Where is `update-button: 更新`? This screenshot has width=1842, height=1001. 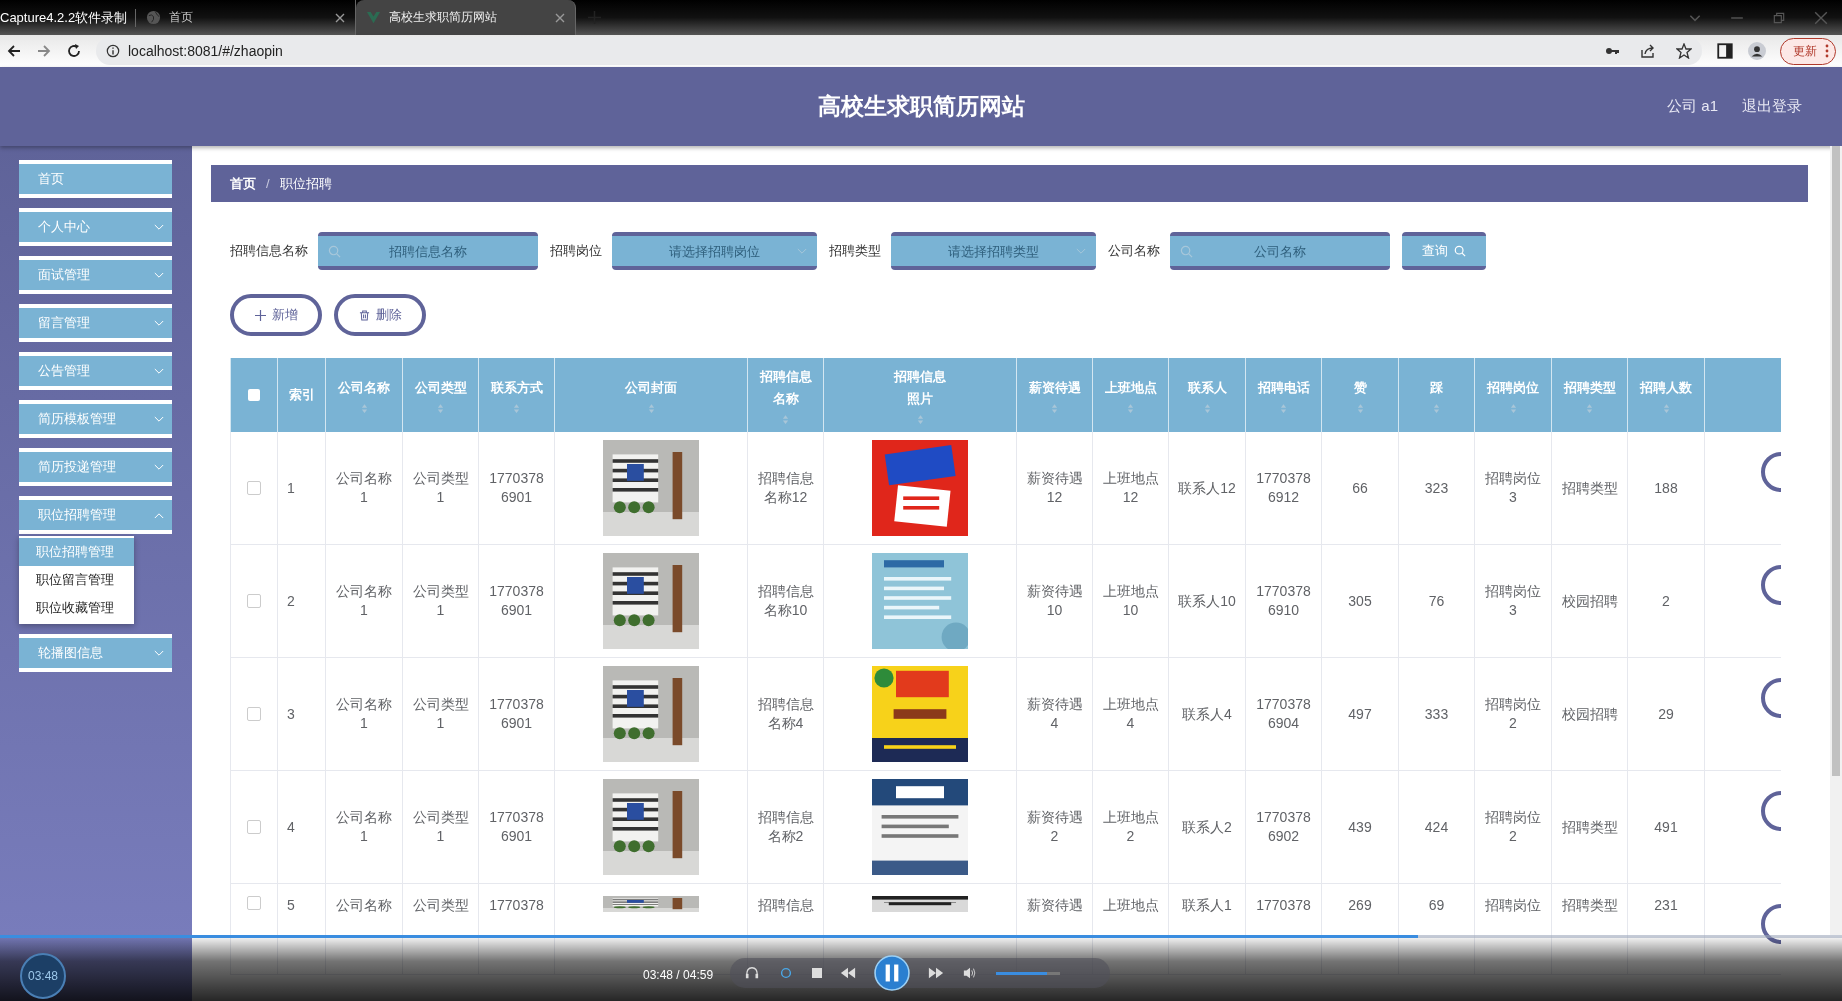 update-button: 更新 is located at coordinates (1808, 51).